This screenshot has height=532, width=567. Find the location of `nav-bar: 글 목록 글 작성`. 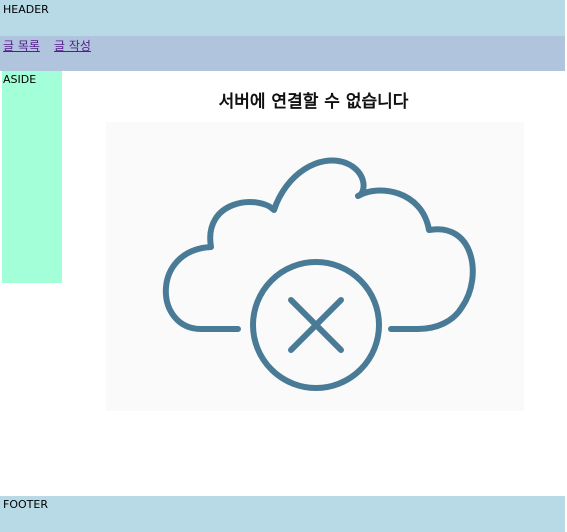

nav-bar: 글 목록 글 작성 is located at coordinates (282, 53).